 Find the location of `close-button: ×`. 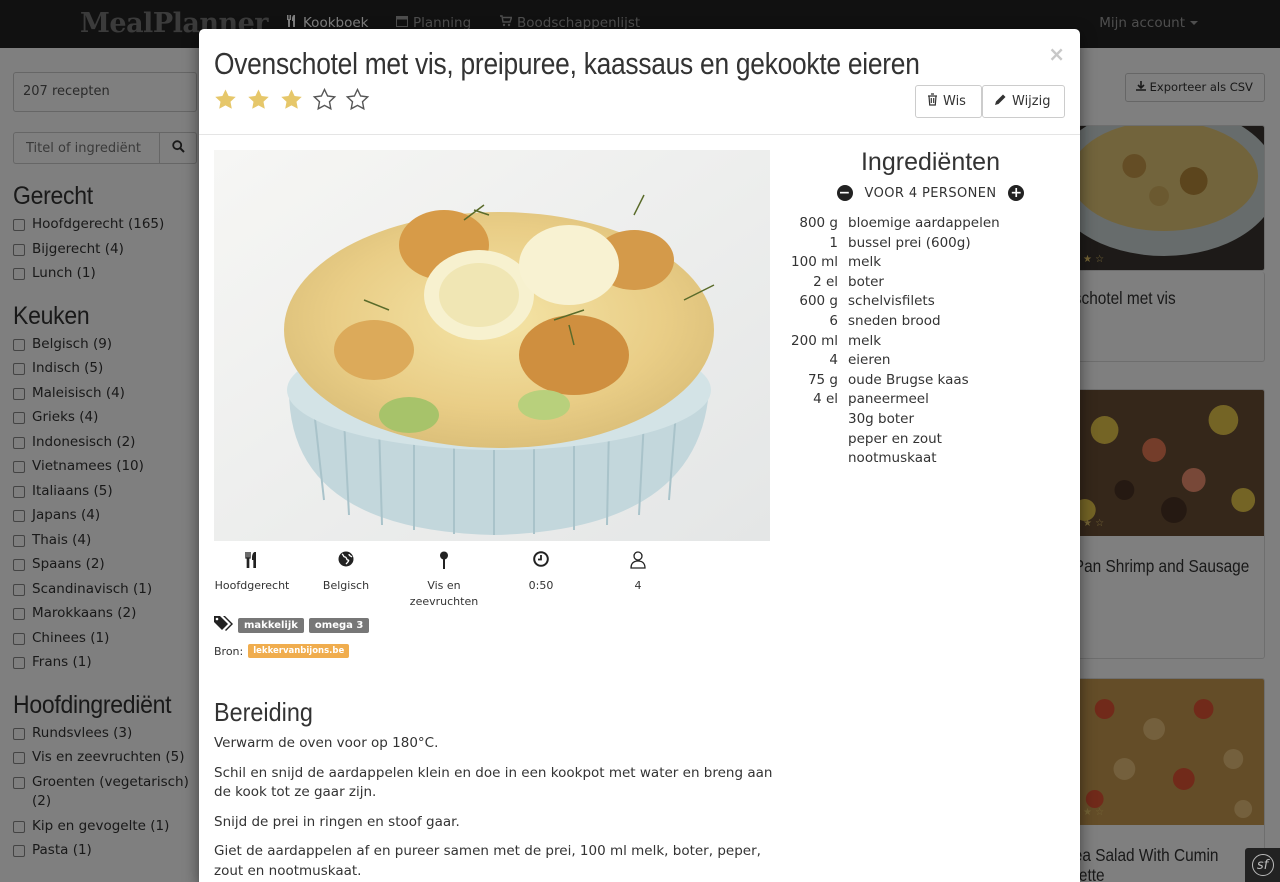

close-button: × is located at coordinates (1056, 54).